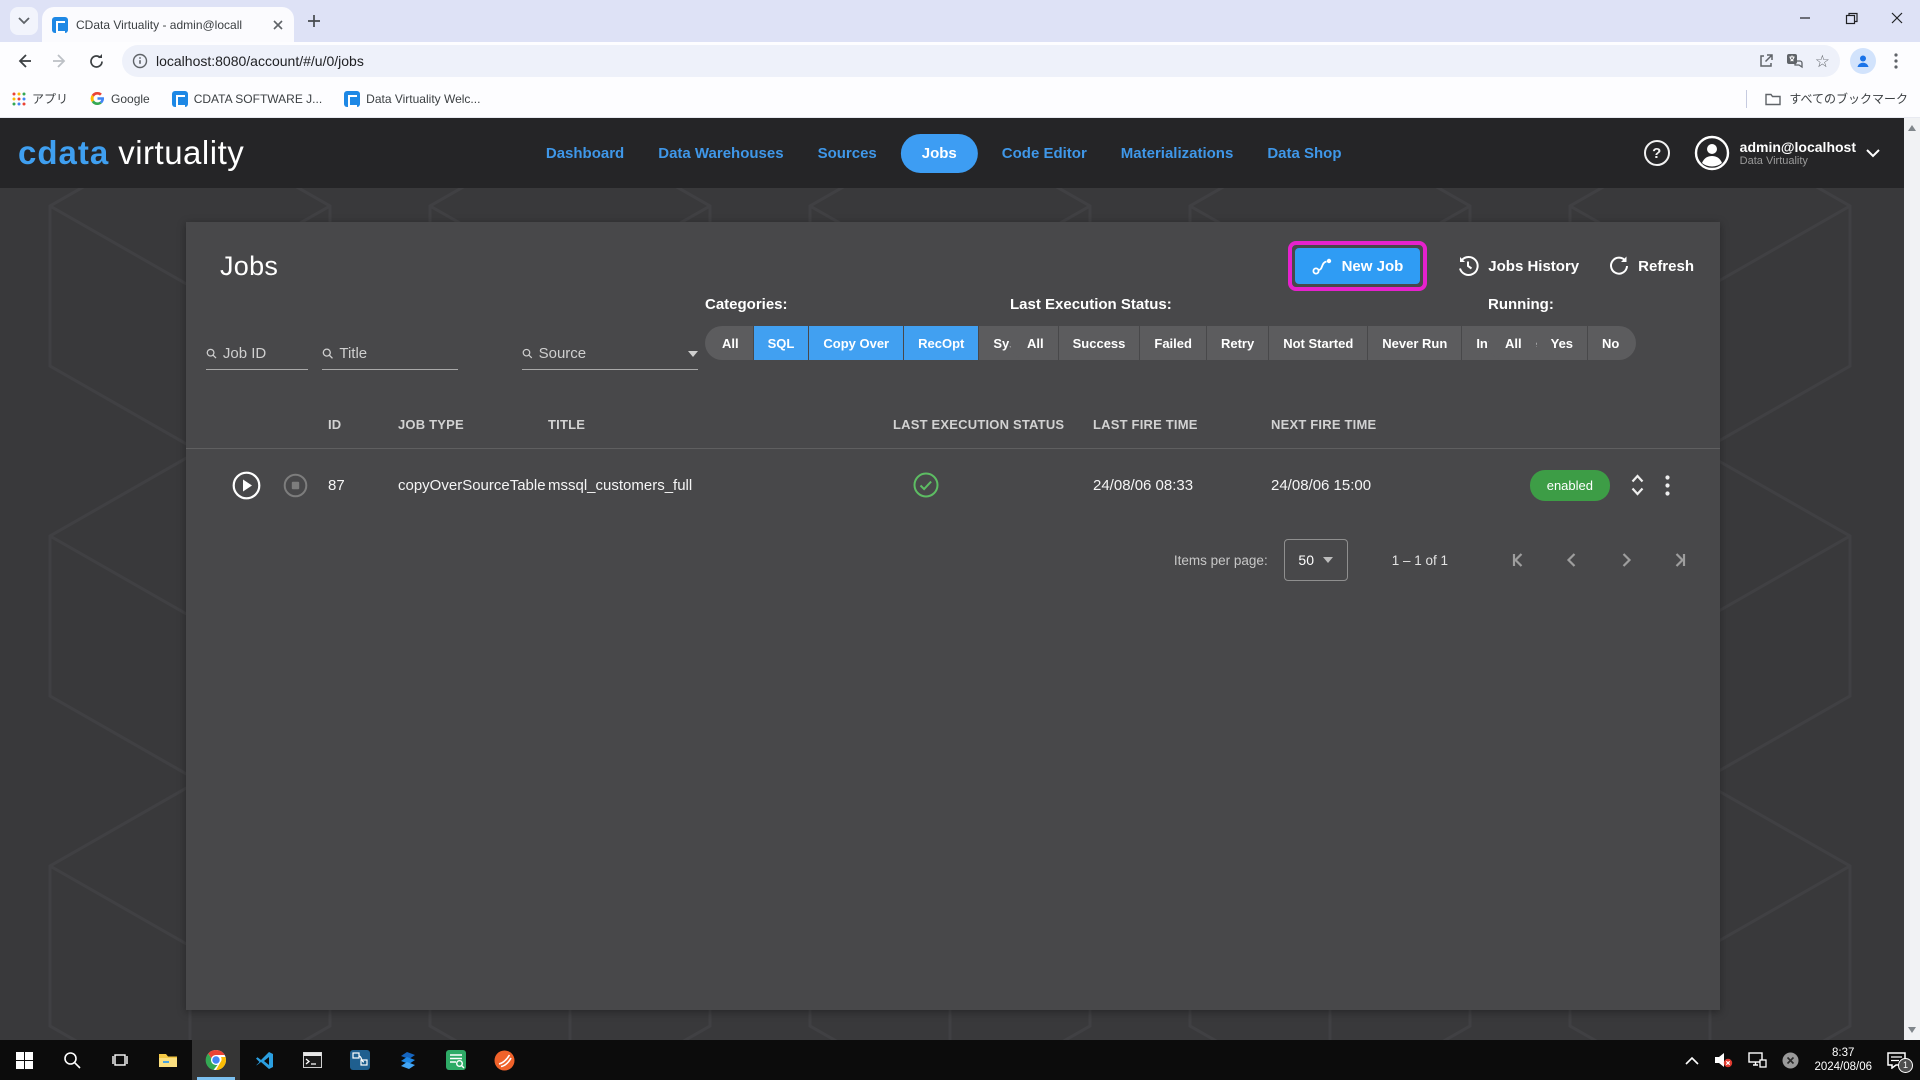  Describe the element at coordinates (504, 1060) in the screenshot. I see `orange-app-button` at that location.